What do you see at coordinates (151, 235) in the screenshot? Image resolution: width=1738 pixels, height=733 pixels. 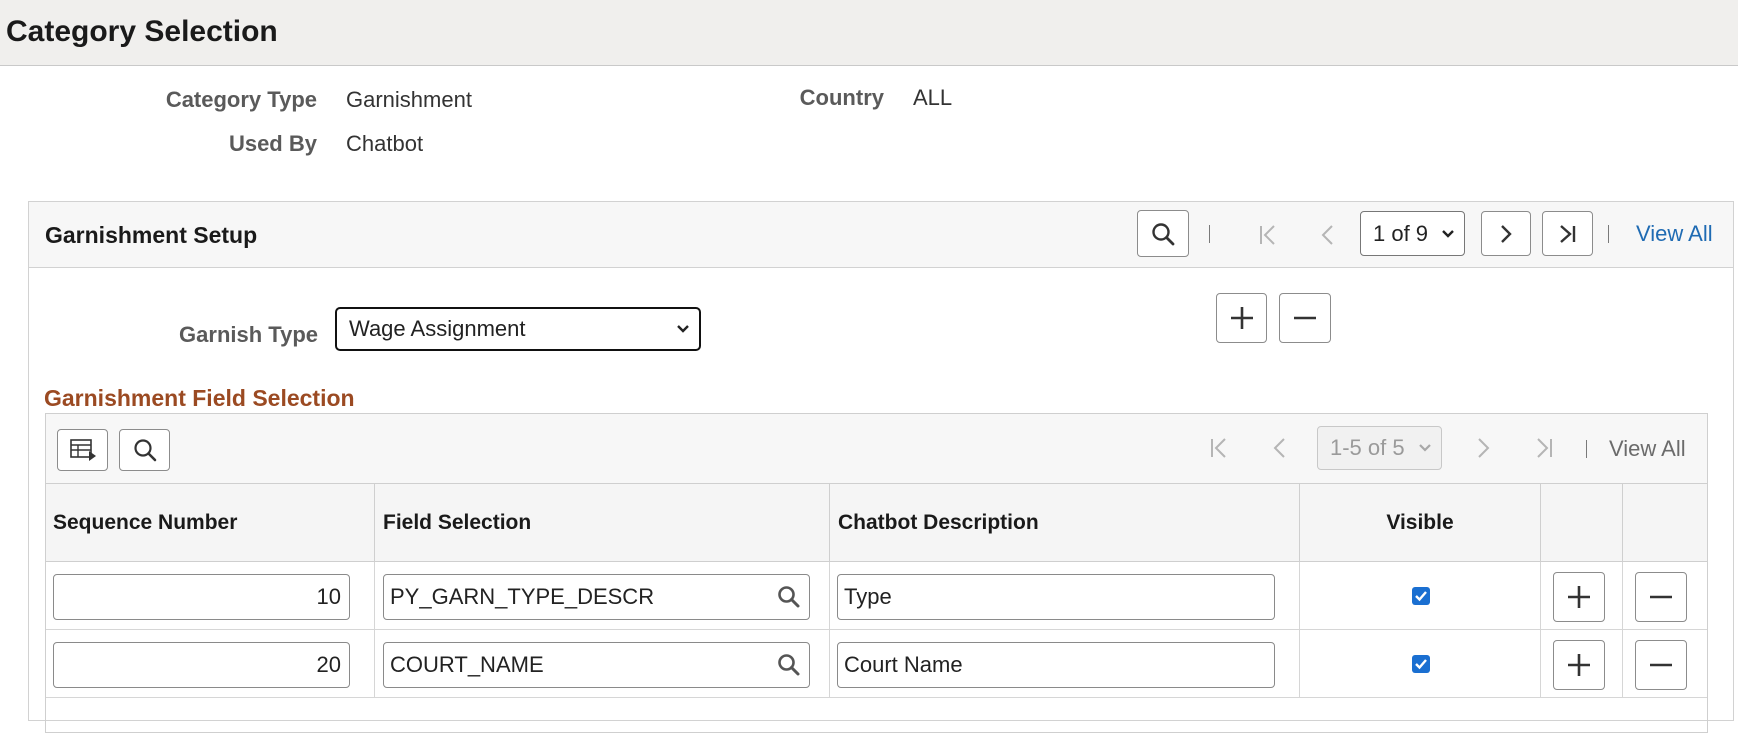 I see `garnishment-setup-title: Garnishment Setup` at bounding box center [151, 235].